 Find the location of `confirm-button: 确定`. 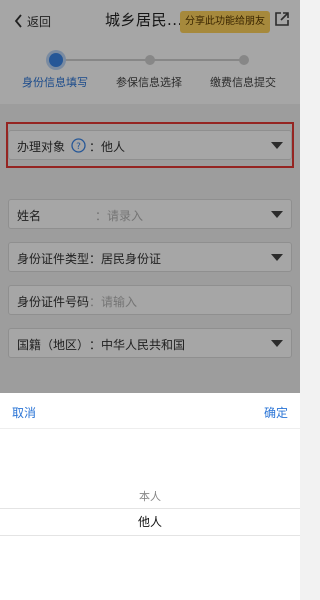

confirm-button: 确定 is located at coordinates (276, 412).